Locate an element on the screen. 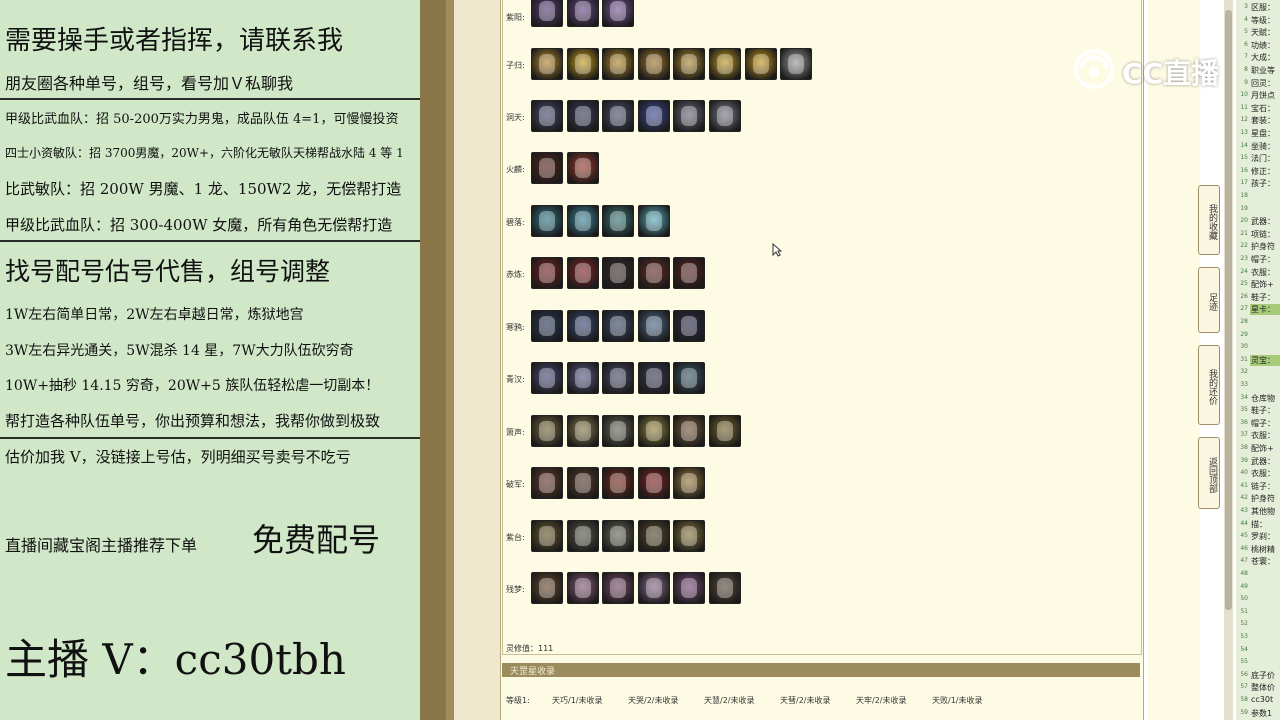 This screenshot has width=1280, height=720. row-number: 34 is located at coordinates (1244, 397).